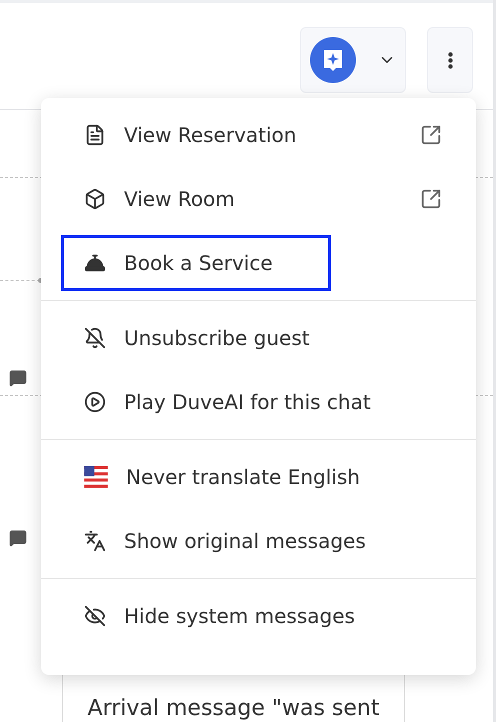  I want to click on menu-label: Play DuveAI for this chat, so click(247, 402).